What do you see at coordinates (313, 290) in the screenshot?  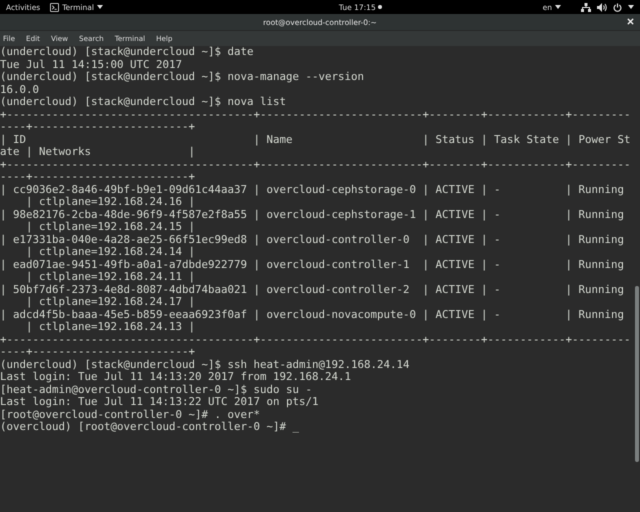 I see `terminal-line: | 50bf7d6f-2373-4e8d-8087-4dbd74baa021 | overcloud-controller-2 | ACTIVE | - | Running` at bounding box center [313, 290].